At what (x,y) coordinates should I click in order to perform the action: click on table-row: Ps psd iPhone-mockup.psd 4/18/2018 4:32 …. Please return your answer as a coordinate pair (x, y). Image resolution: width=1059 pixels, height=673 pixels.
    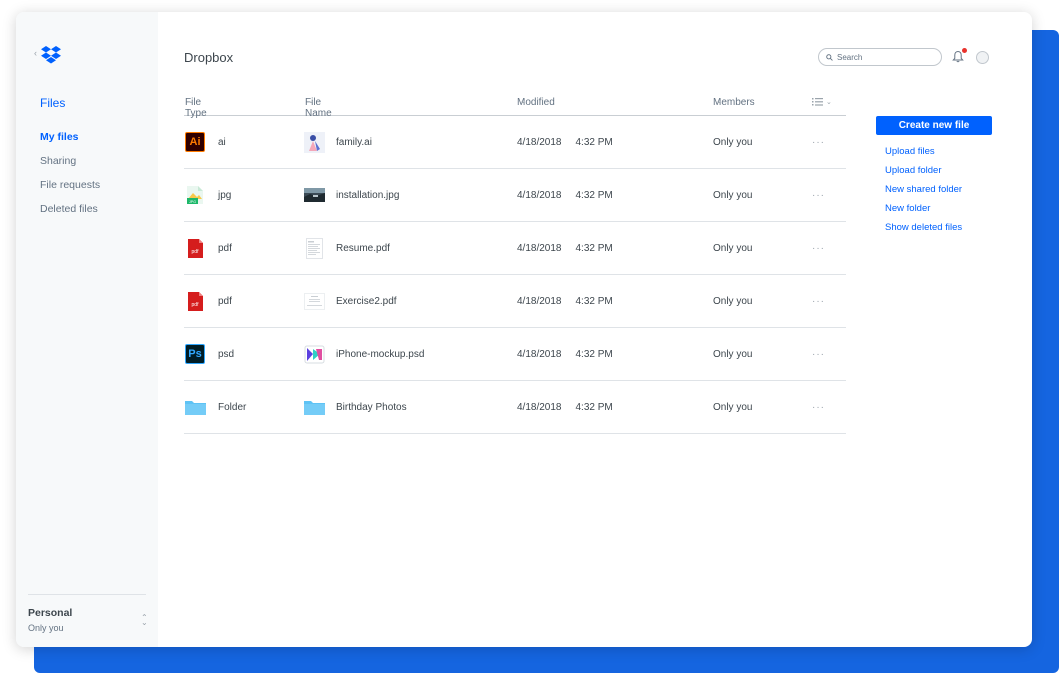
    Looking at the image, I should click on (515, 354).